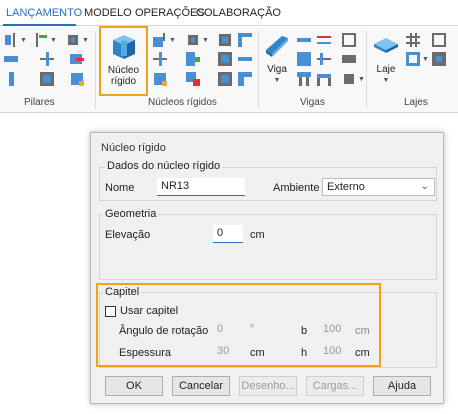 This screenshot has height=414, width=458. Describe the element at coordinates (296, 188) in the screenshot. I see `ambiente-label: Ambiente` at that location.